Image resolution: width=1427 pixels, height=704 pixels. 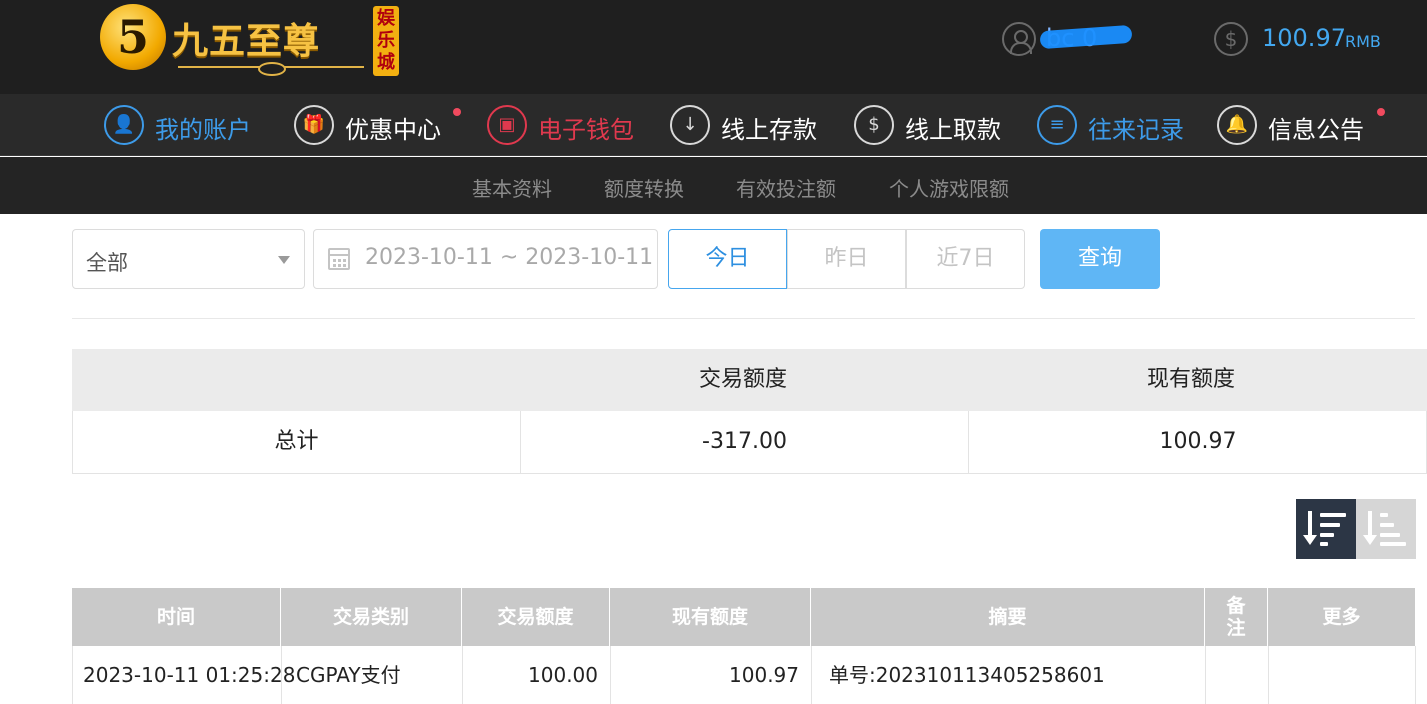 What do you see at coordinates (314, 125) in the screenshot?
I see `gift-icon: 🎁` at bounding box center [314, 125].